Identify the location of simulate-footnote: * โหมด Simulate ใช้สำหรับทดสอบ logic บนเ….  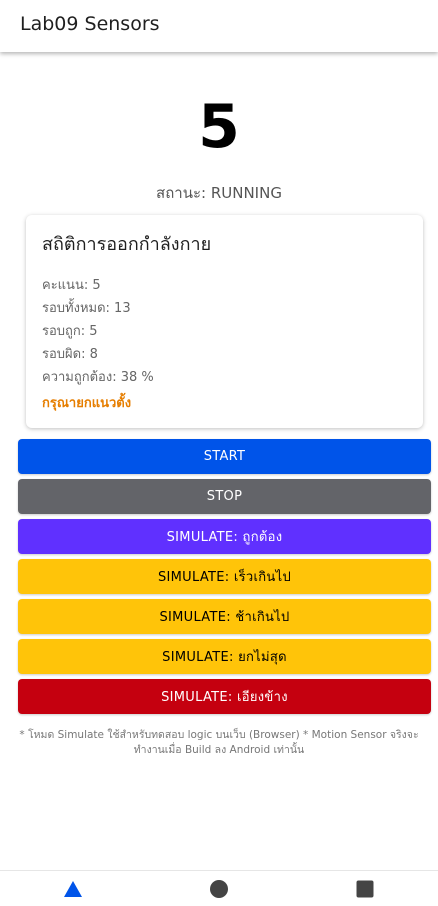
(219, 742).